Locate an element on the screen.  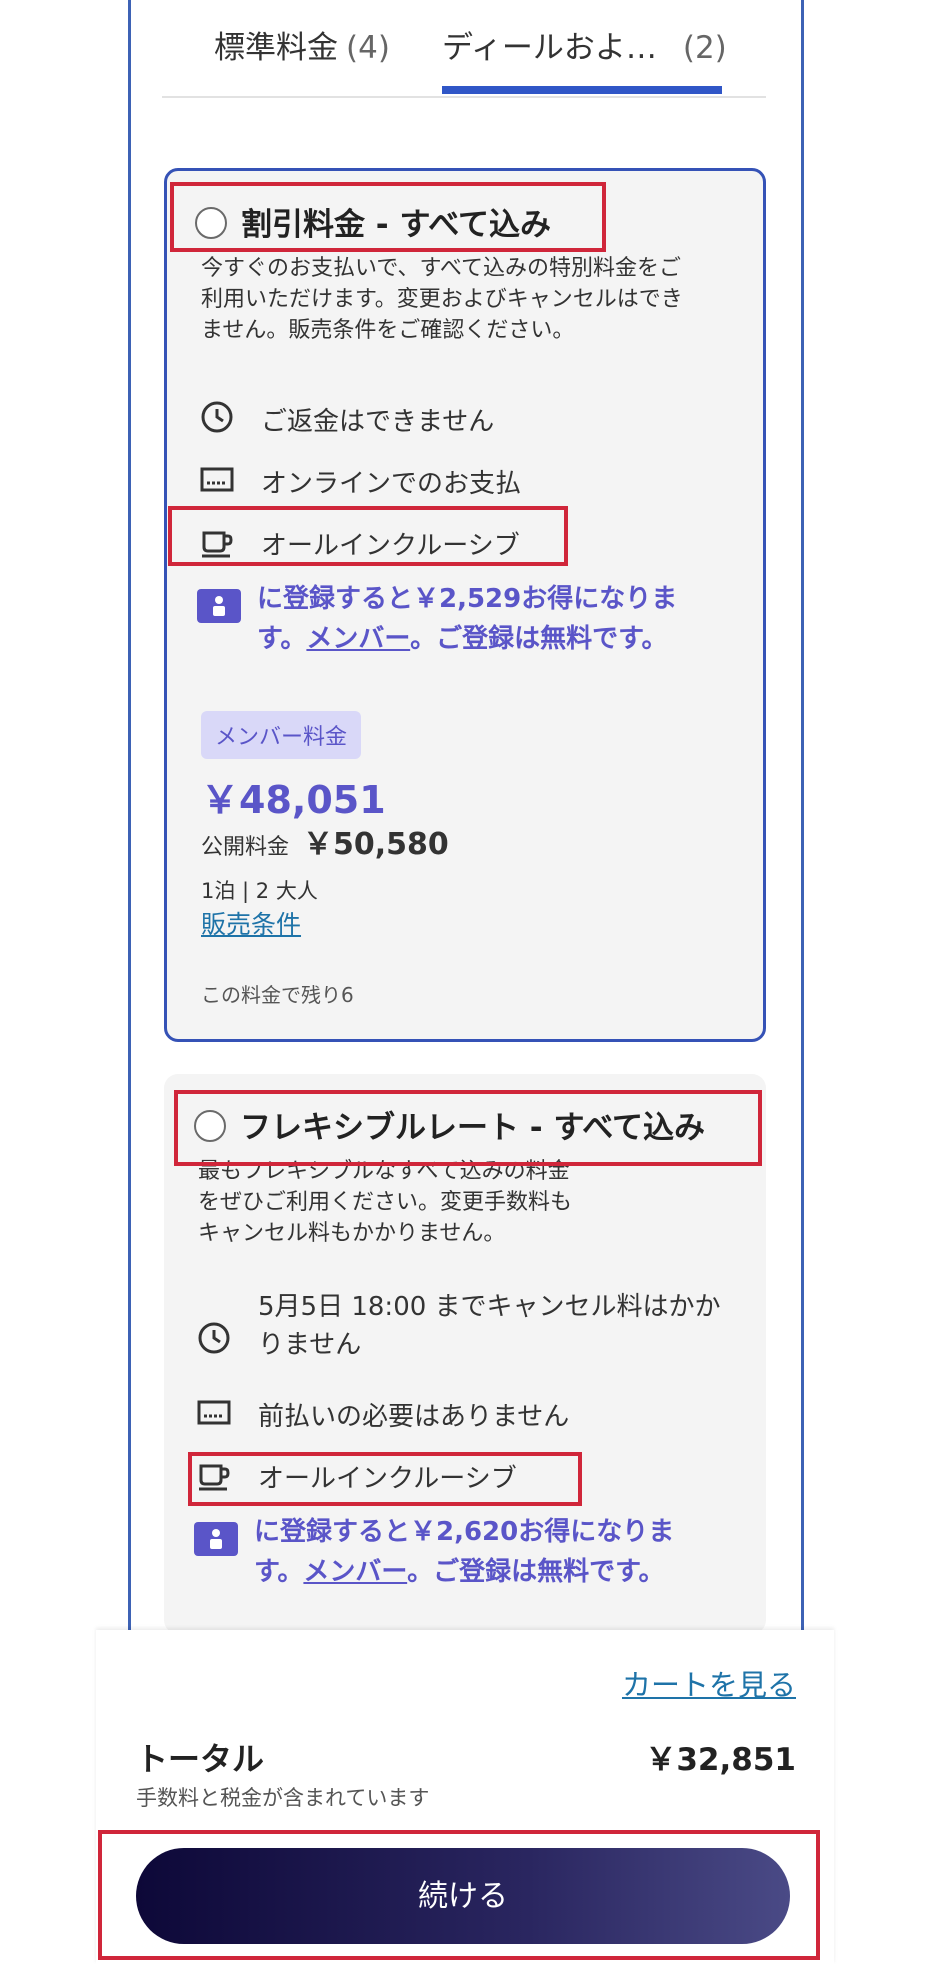
member-price: ￥48,051 is located at coordinates (293, 800).